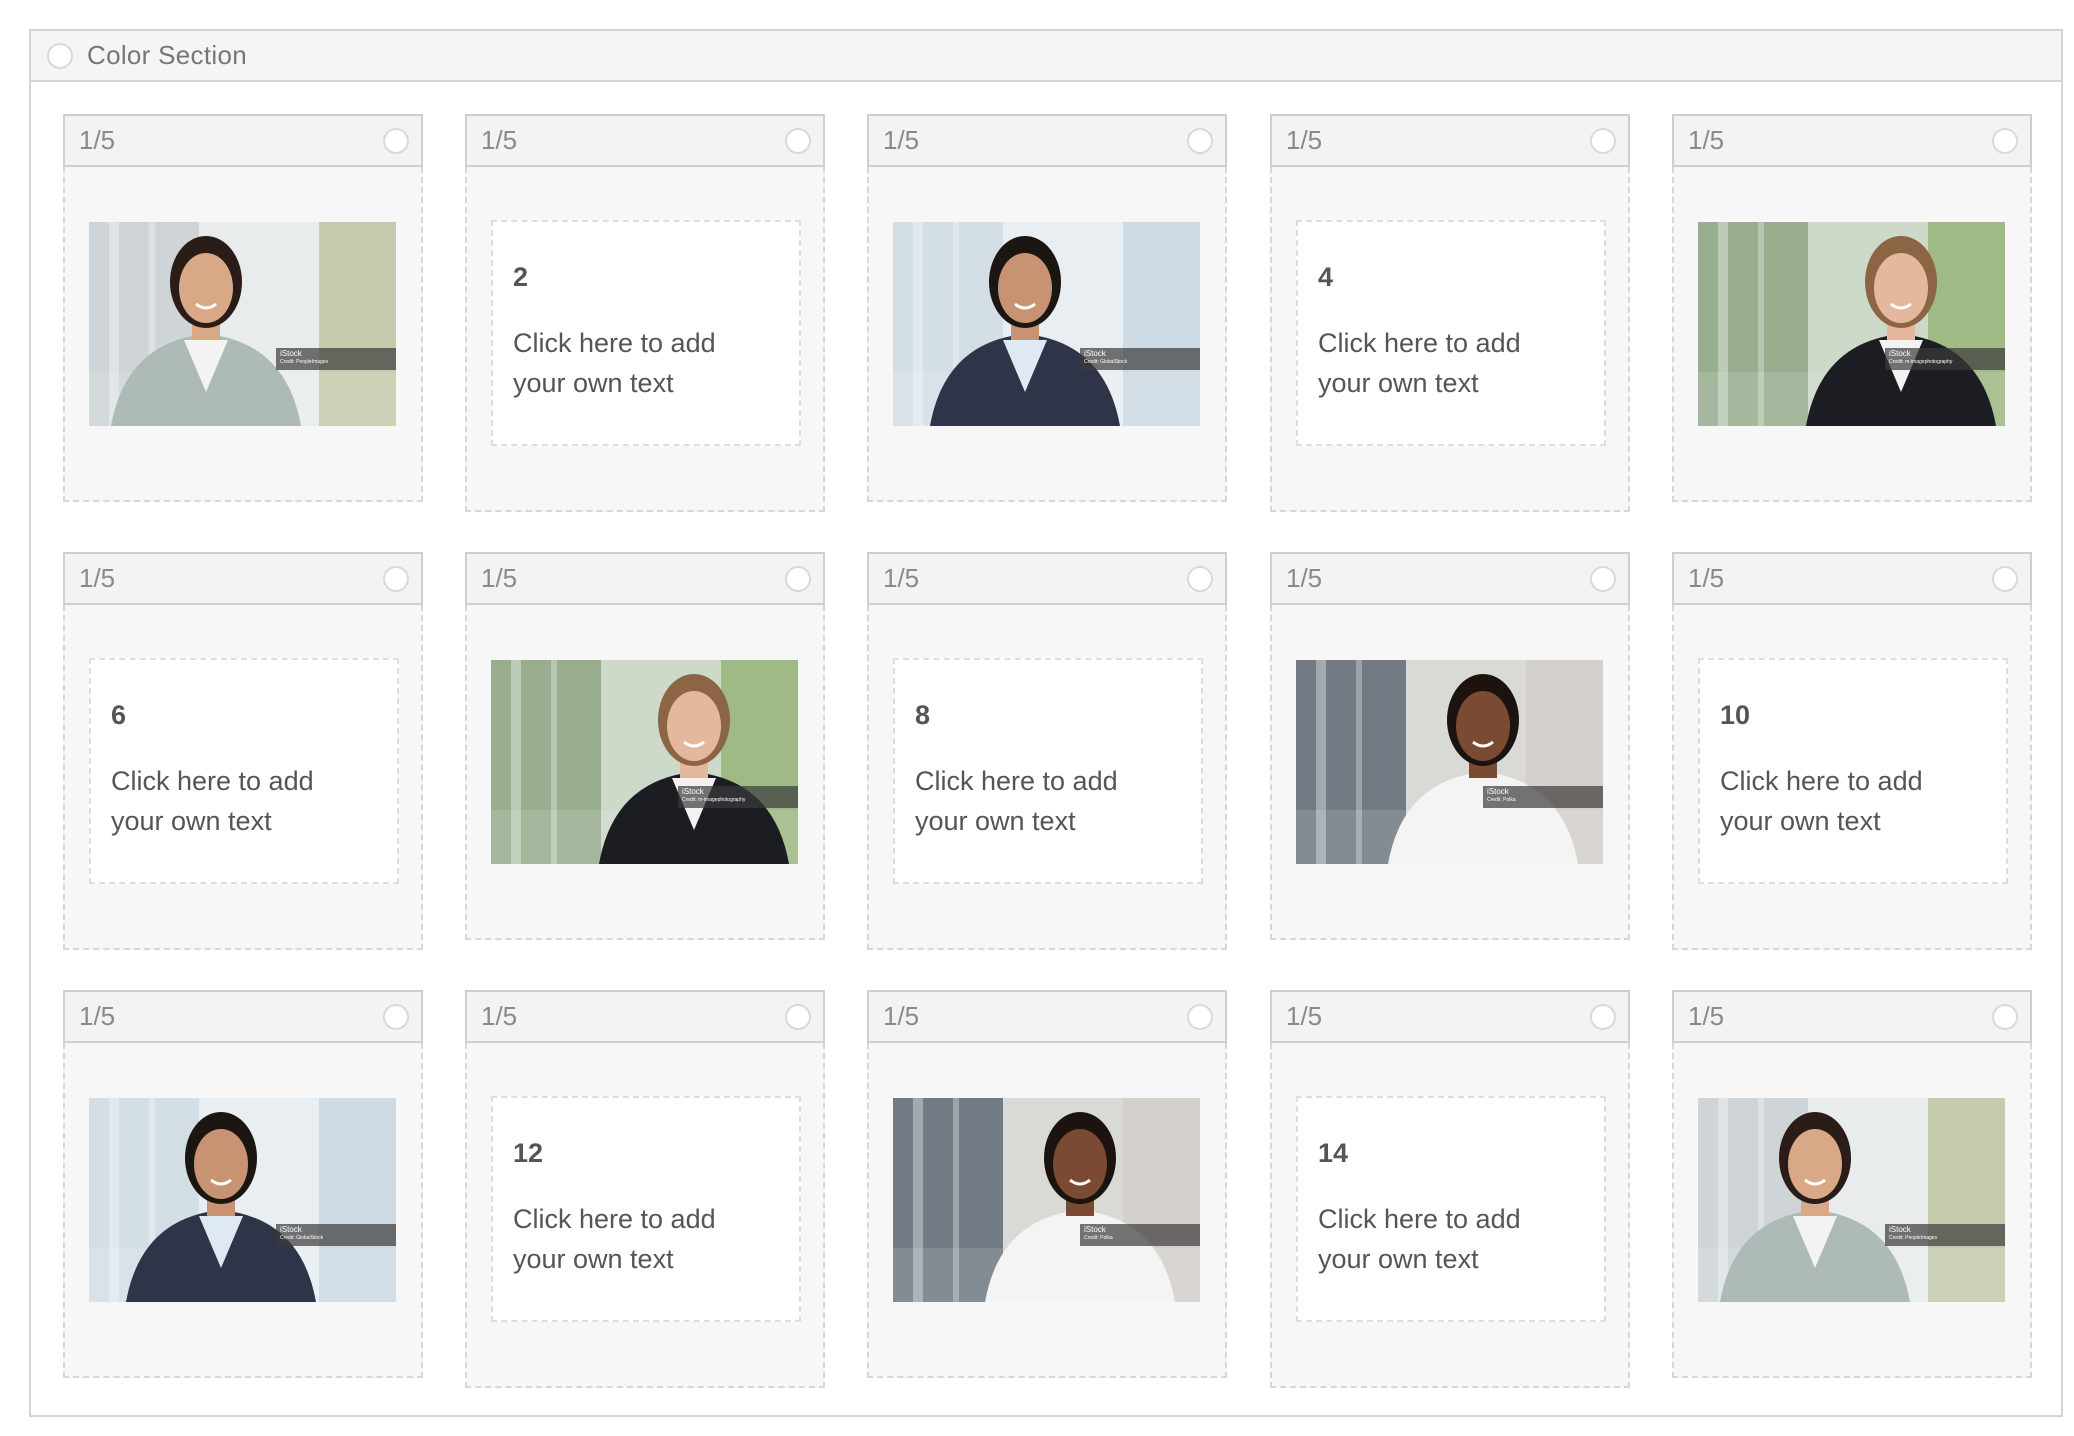 The width and height of the screenshot is (2074, 1436). I want to click on text-placeholder-number: 12, so click(528, 1153).